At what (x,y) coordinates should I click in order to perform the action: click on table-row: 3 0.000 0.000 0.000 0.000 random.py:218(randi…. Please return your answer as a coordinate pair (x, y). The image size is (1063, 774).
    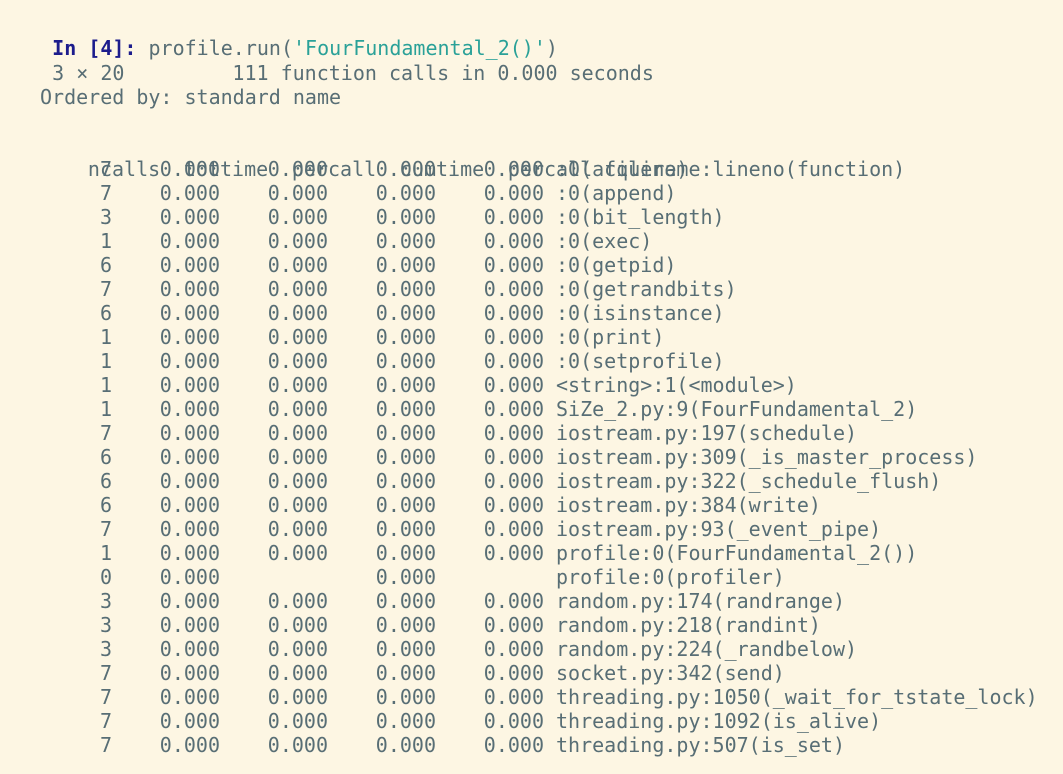
    Looking at the image, I should click on (521, 625).